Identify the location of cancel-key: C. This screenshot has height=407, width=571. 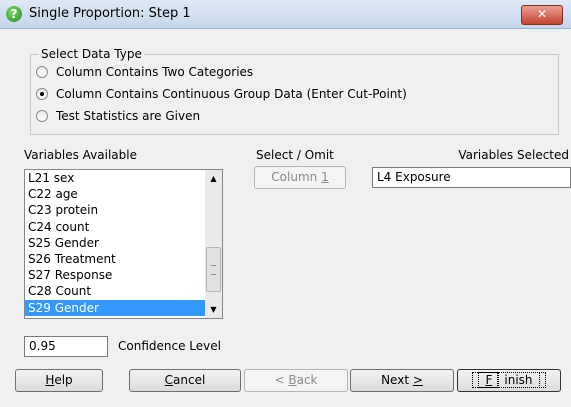
(169, 380).